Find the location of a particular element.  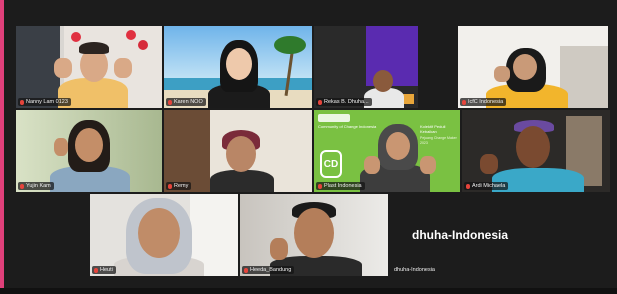

participant-nameplate: Plast Indonesia is located at coordinates (340, 186).